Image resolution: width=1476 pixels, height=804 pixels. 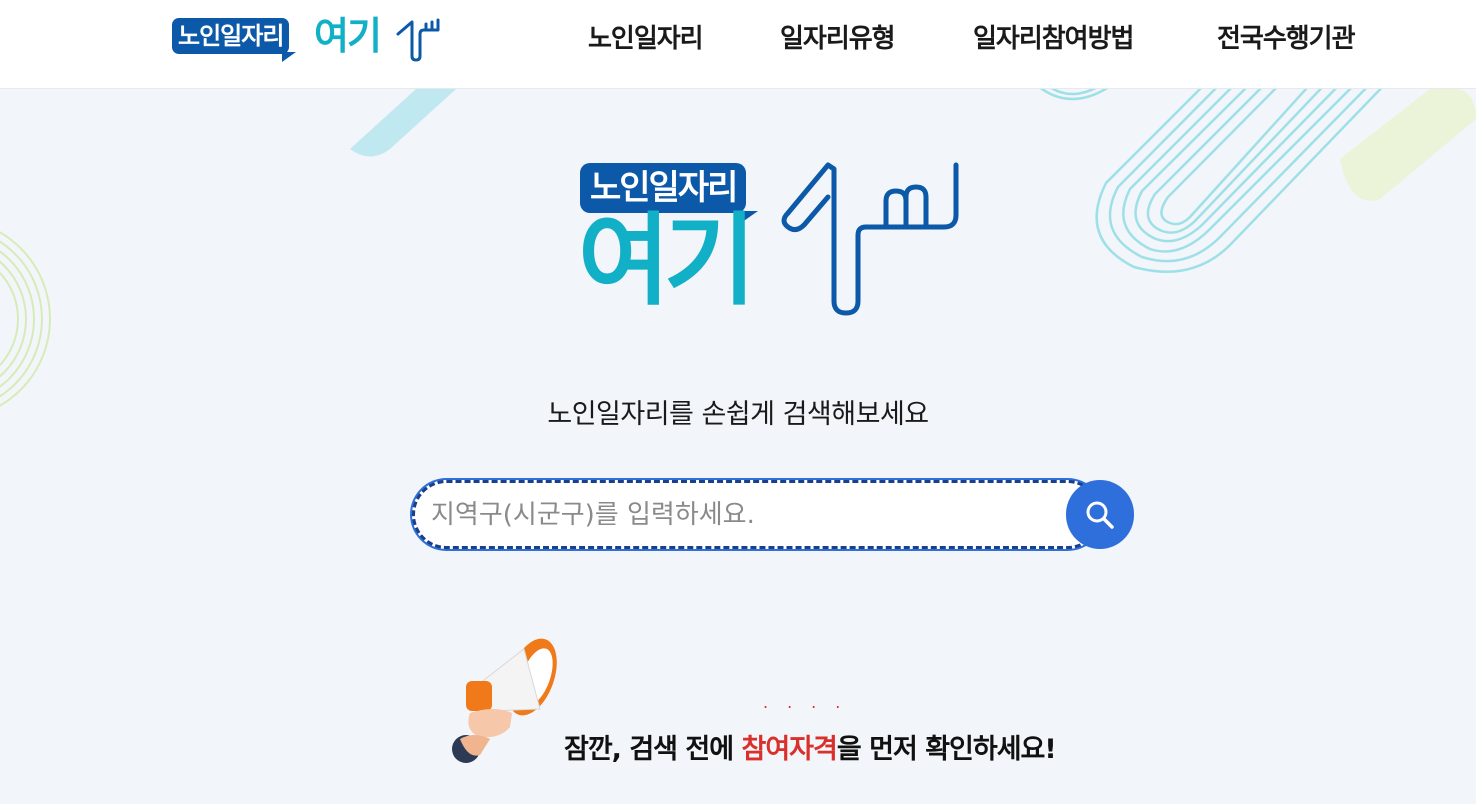 What do you see at coordinates (870, 239) in the screenshot?
I see `pointing-hand-icon` at bounding box center [870, 239].